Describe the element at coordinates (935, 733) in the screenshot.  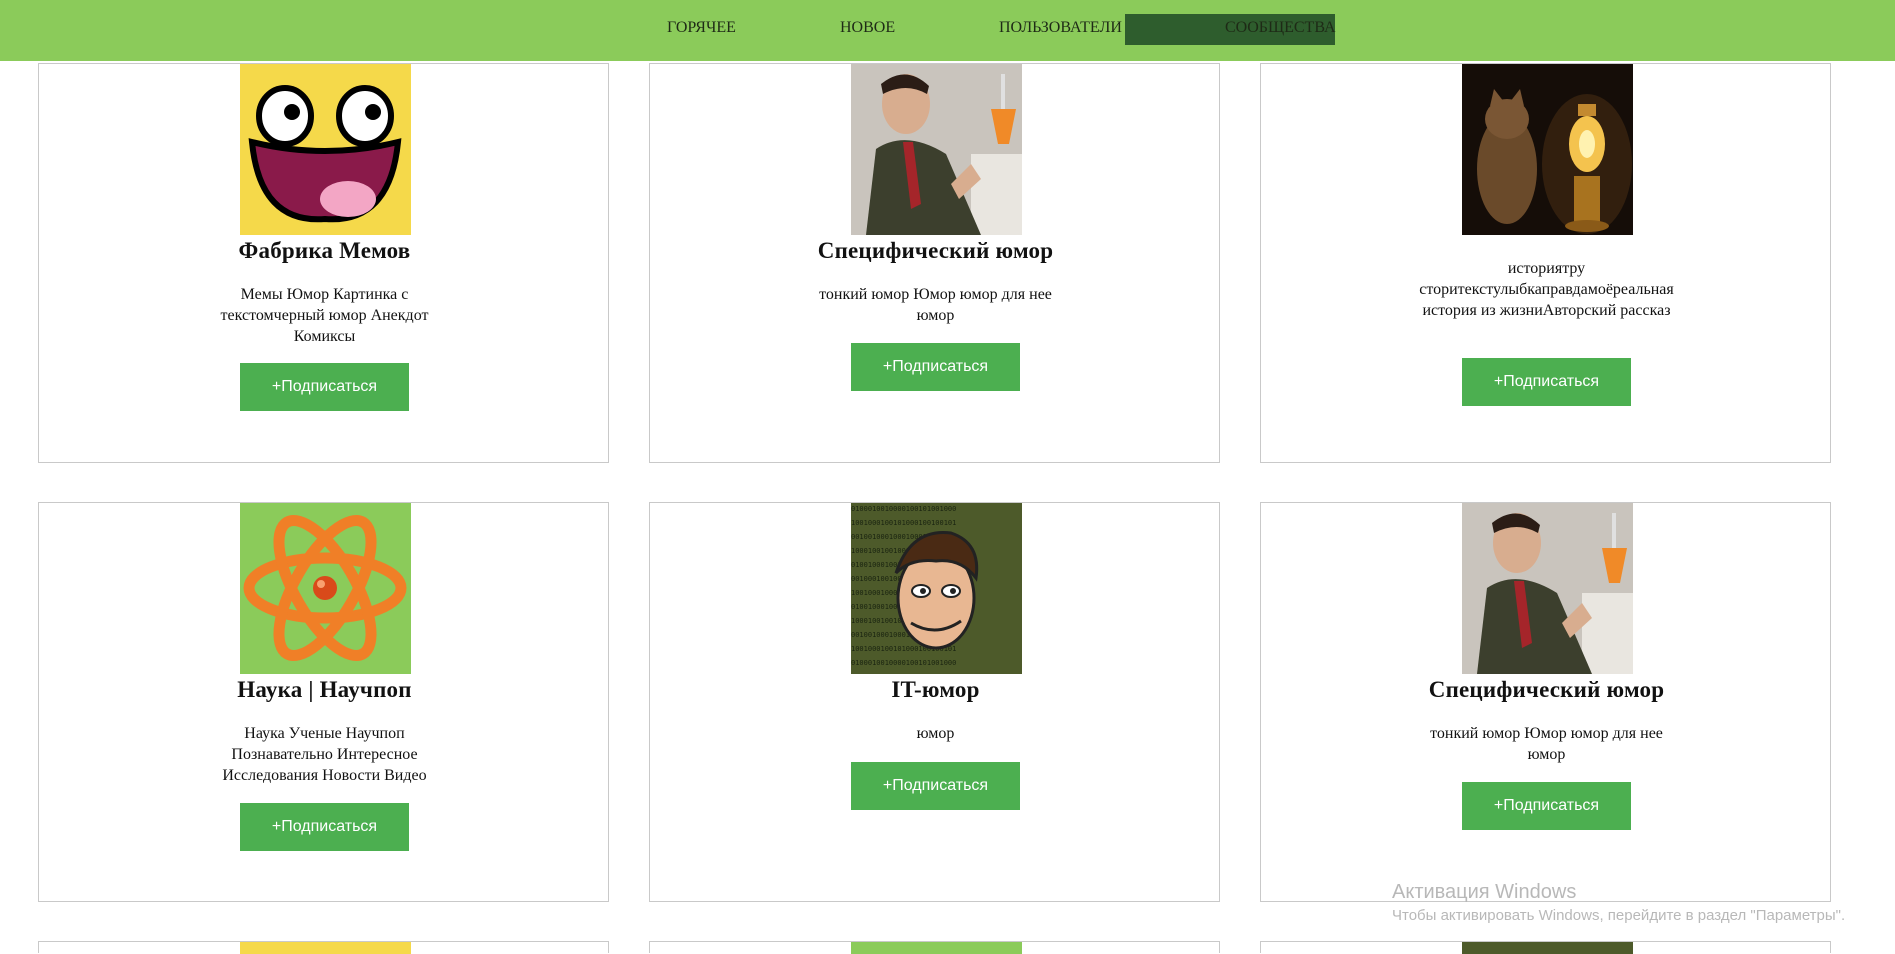
I see `community-description: юмор` at that location.